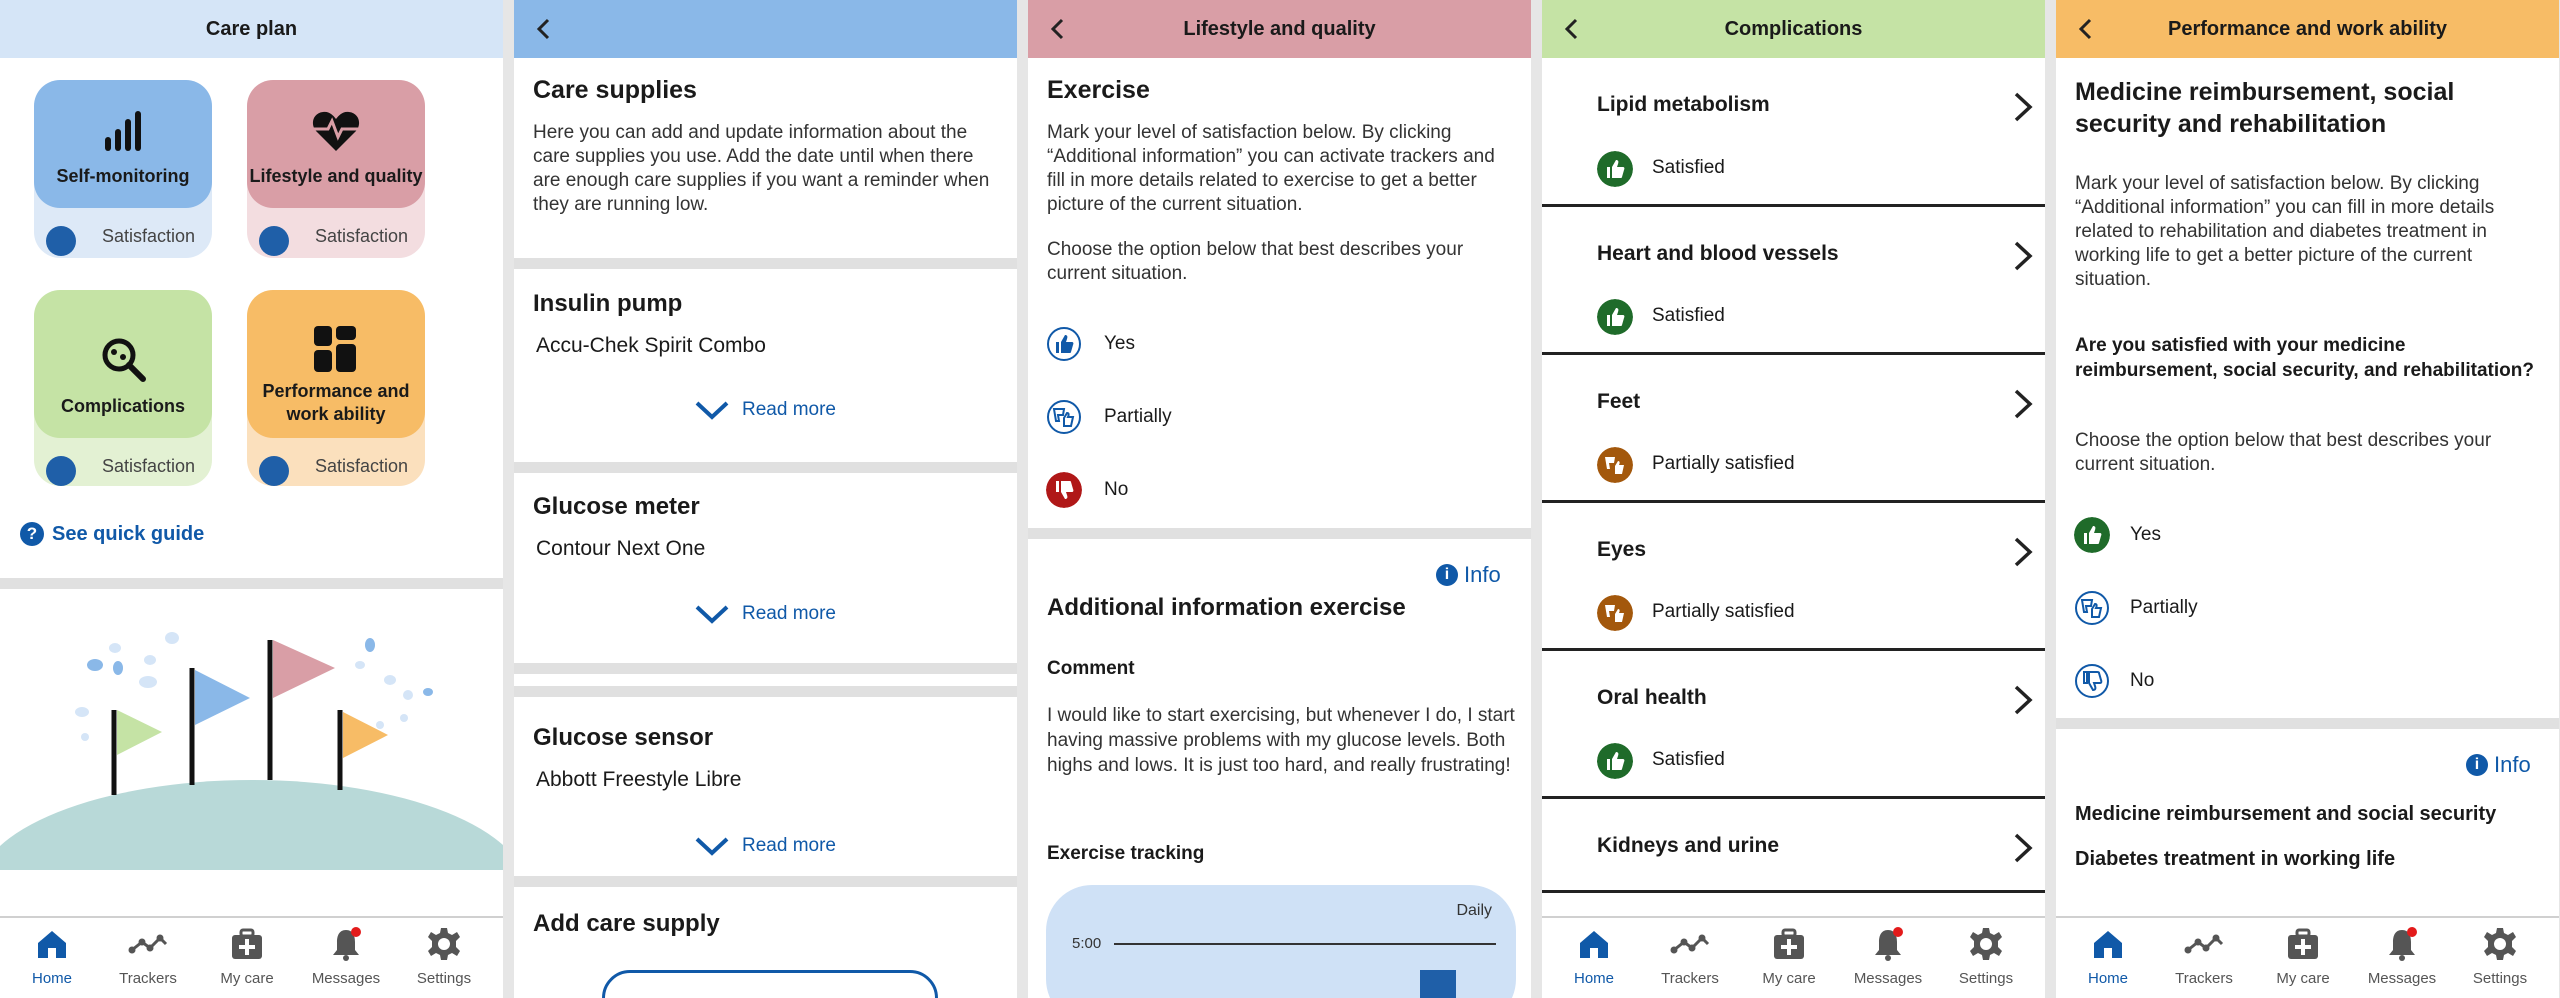 Image resolution: width=2560 pixels, height=998 pixels. I want to click on medical-kit-icon, so click(2303, 943).